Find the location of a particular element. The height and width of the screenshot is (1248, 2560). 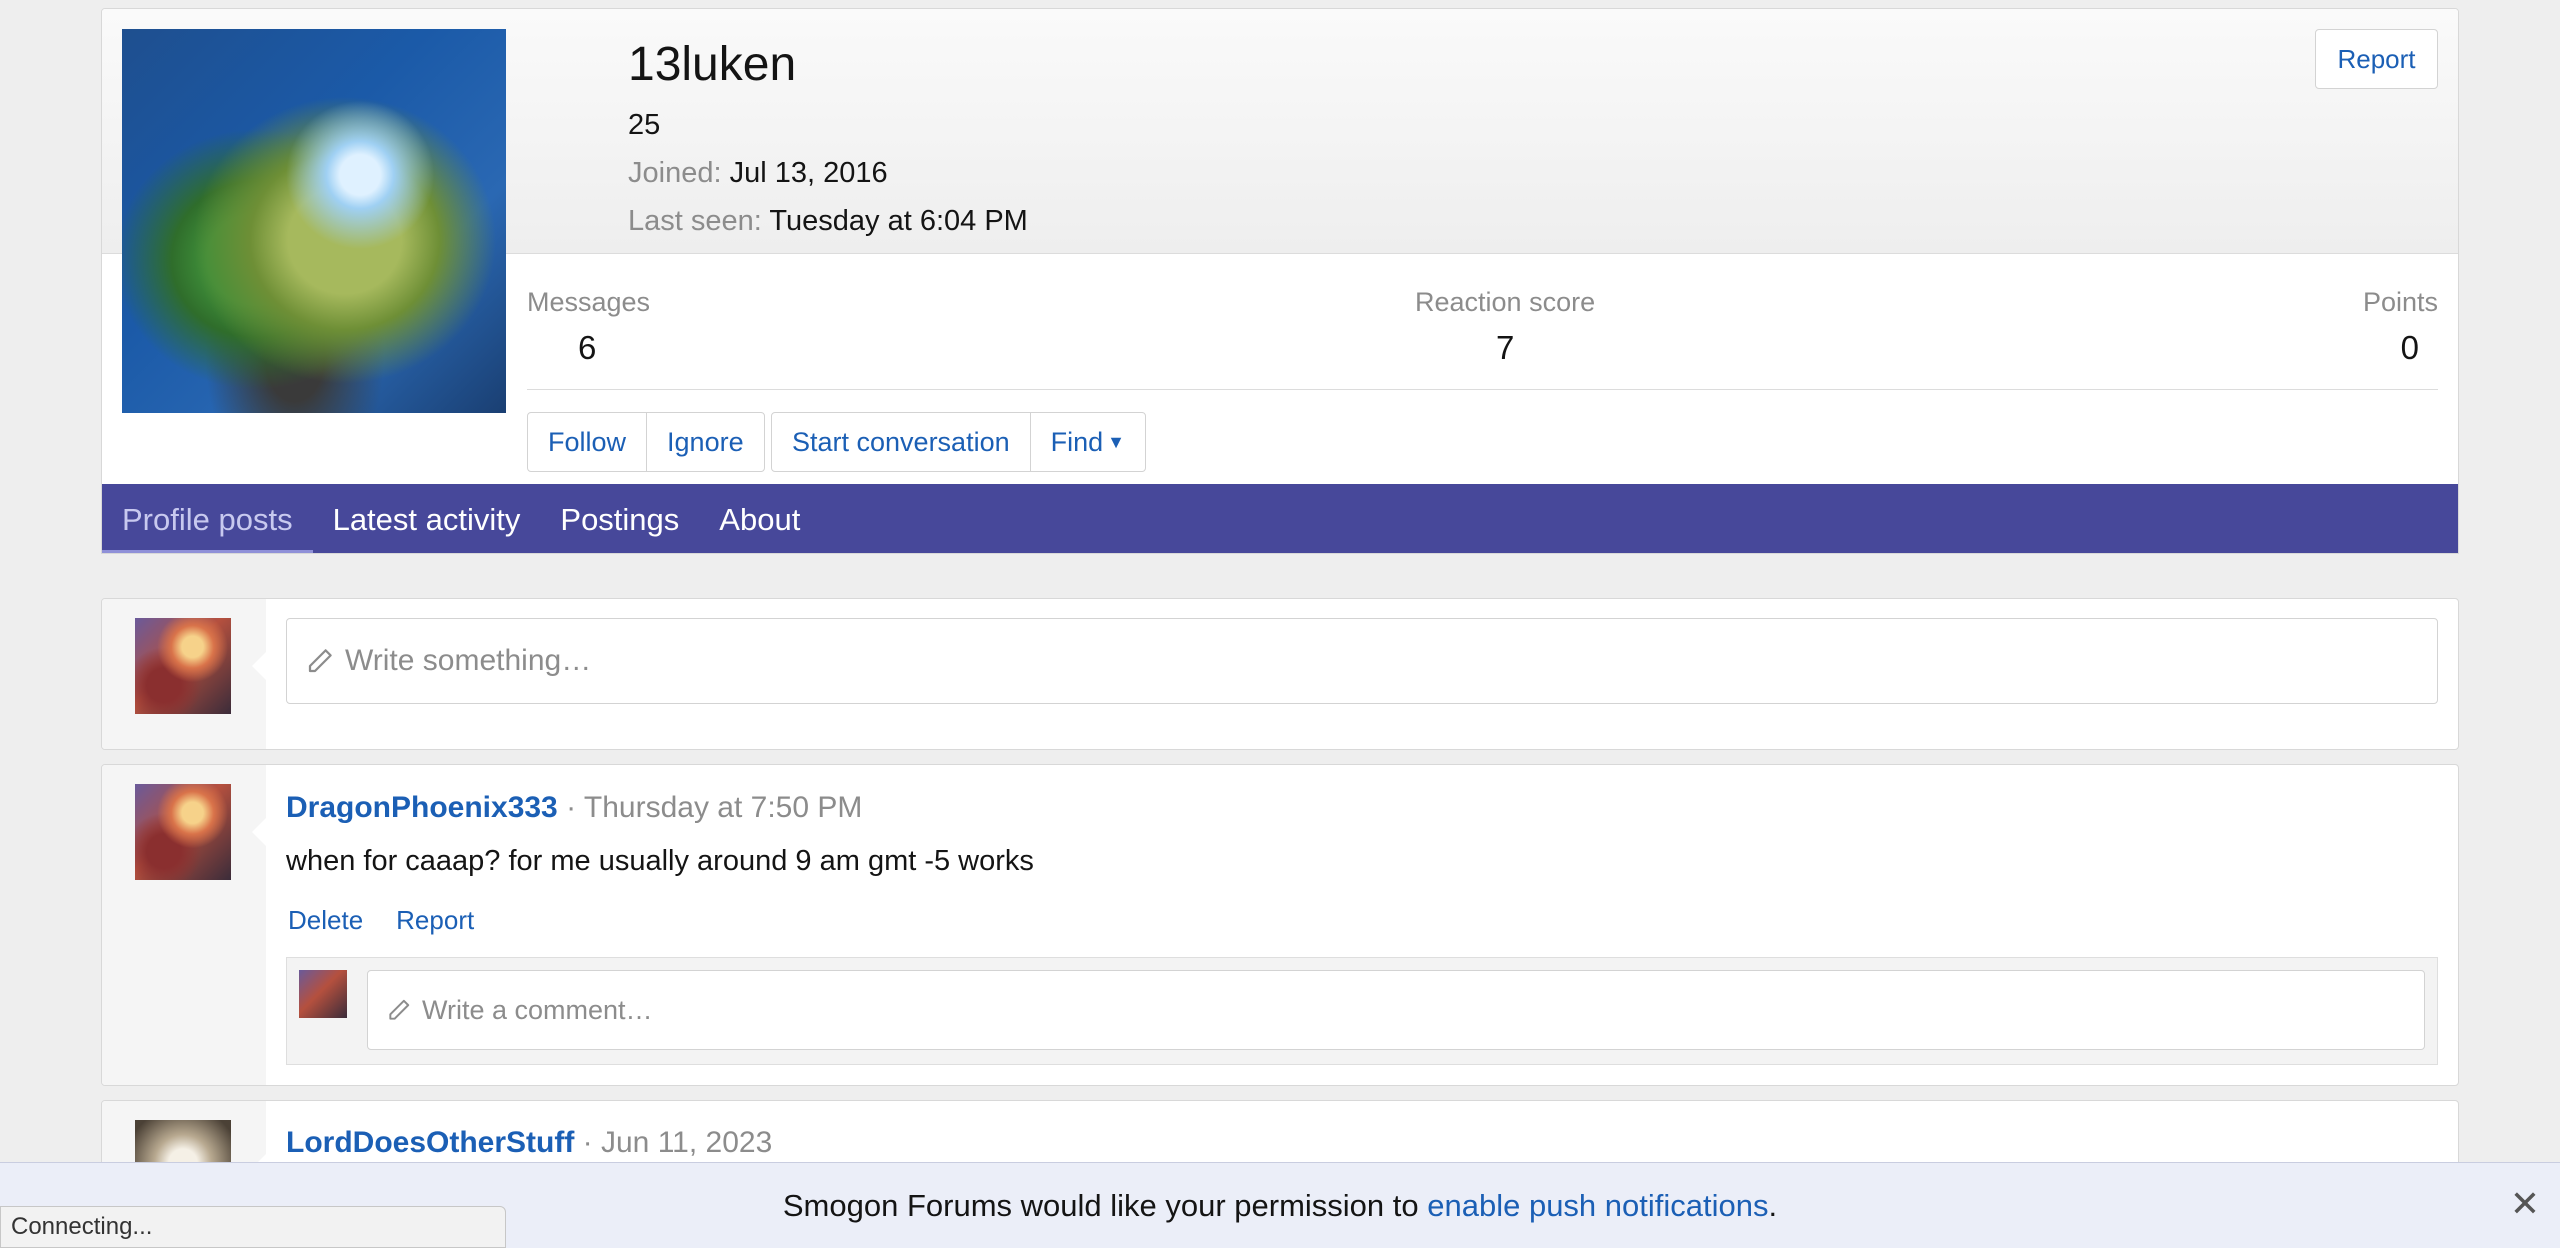

profile-avatar is located at coordinates (314, 221).